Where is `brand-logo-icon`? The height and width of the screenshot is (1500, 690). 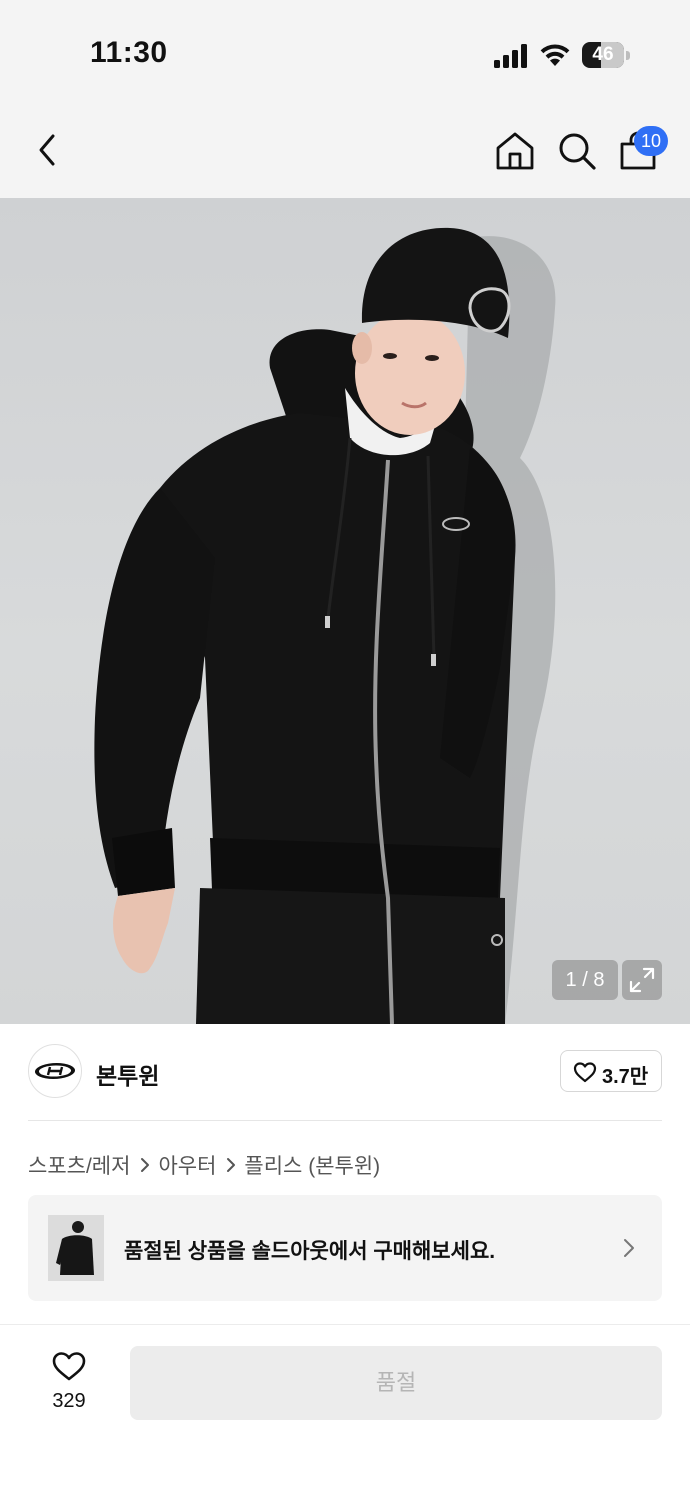 brand-logo-icon is located at coordinates (55, 1071).